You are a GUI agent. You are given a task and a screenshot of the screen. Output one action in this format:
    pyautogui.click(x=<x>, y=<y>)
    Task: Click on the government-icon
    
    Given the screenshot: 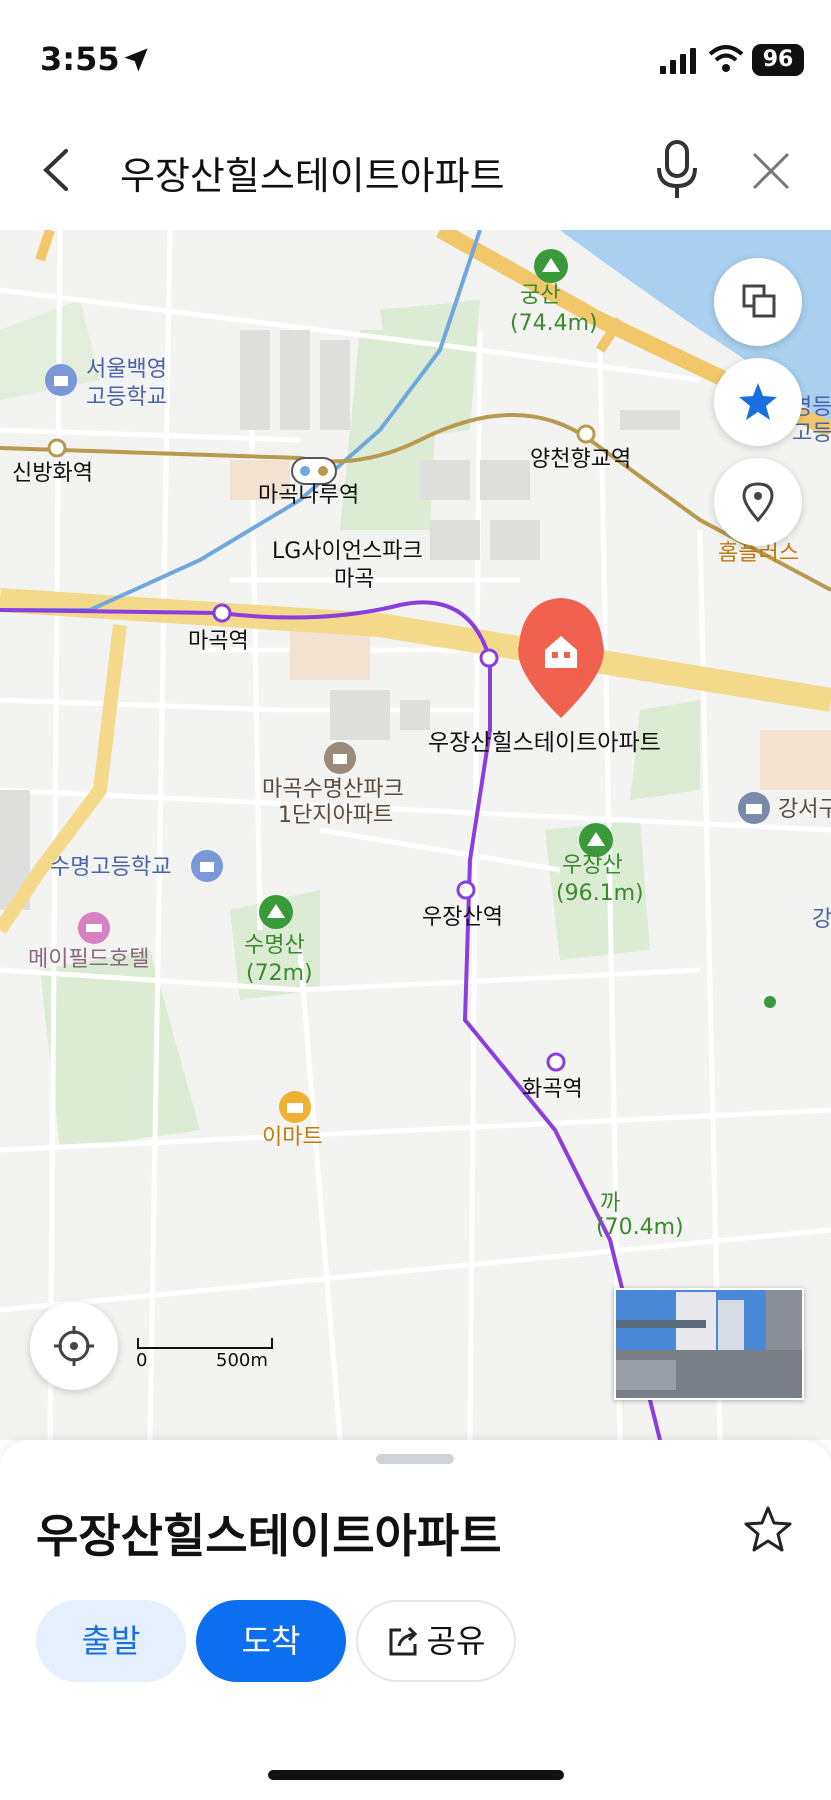 What is the action you would take?
    pyautogui.click(x=754, y=808)
    